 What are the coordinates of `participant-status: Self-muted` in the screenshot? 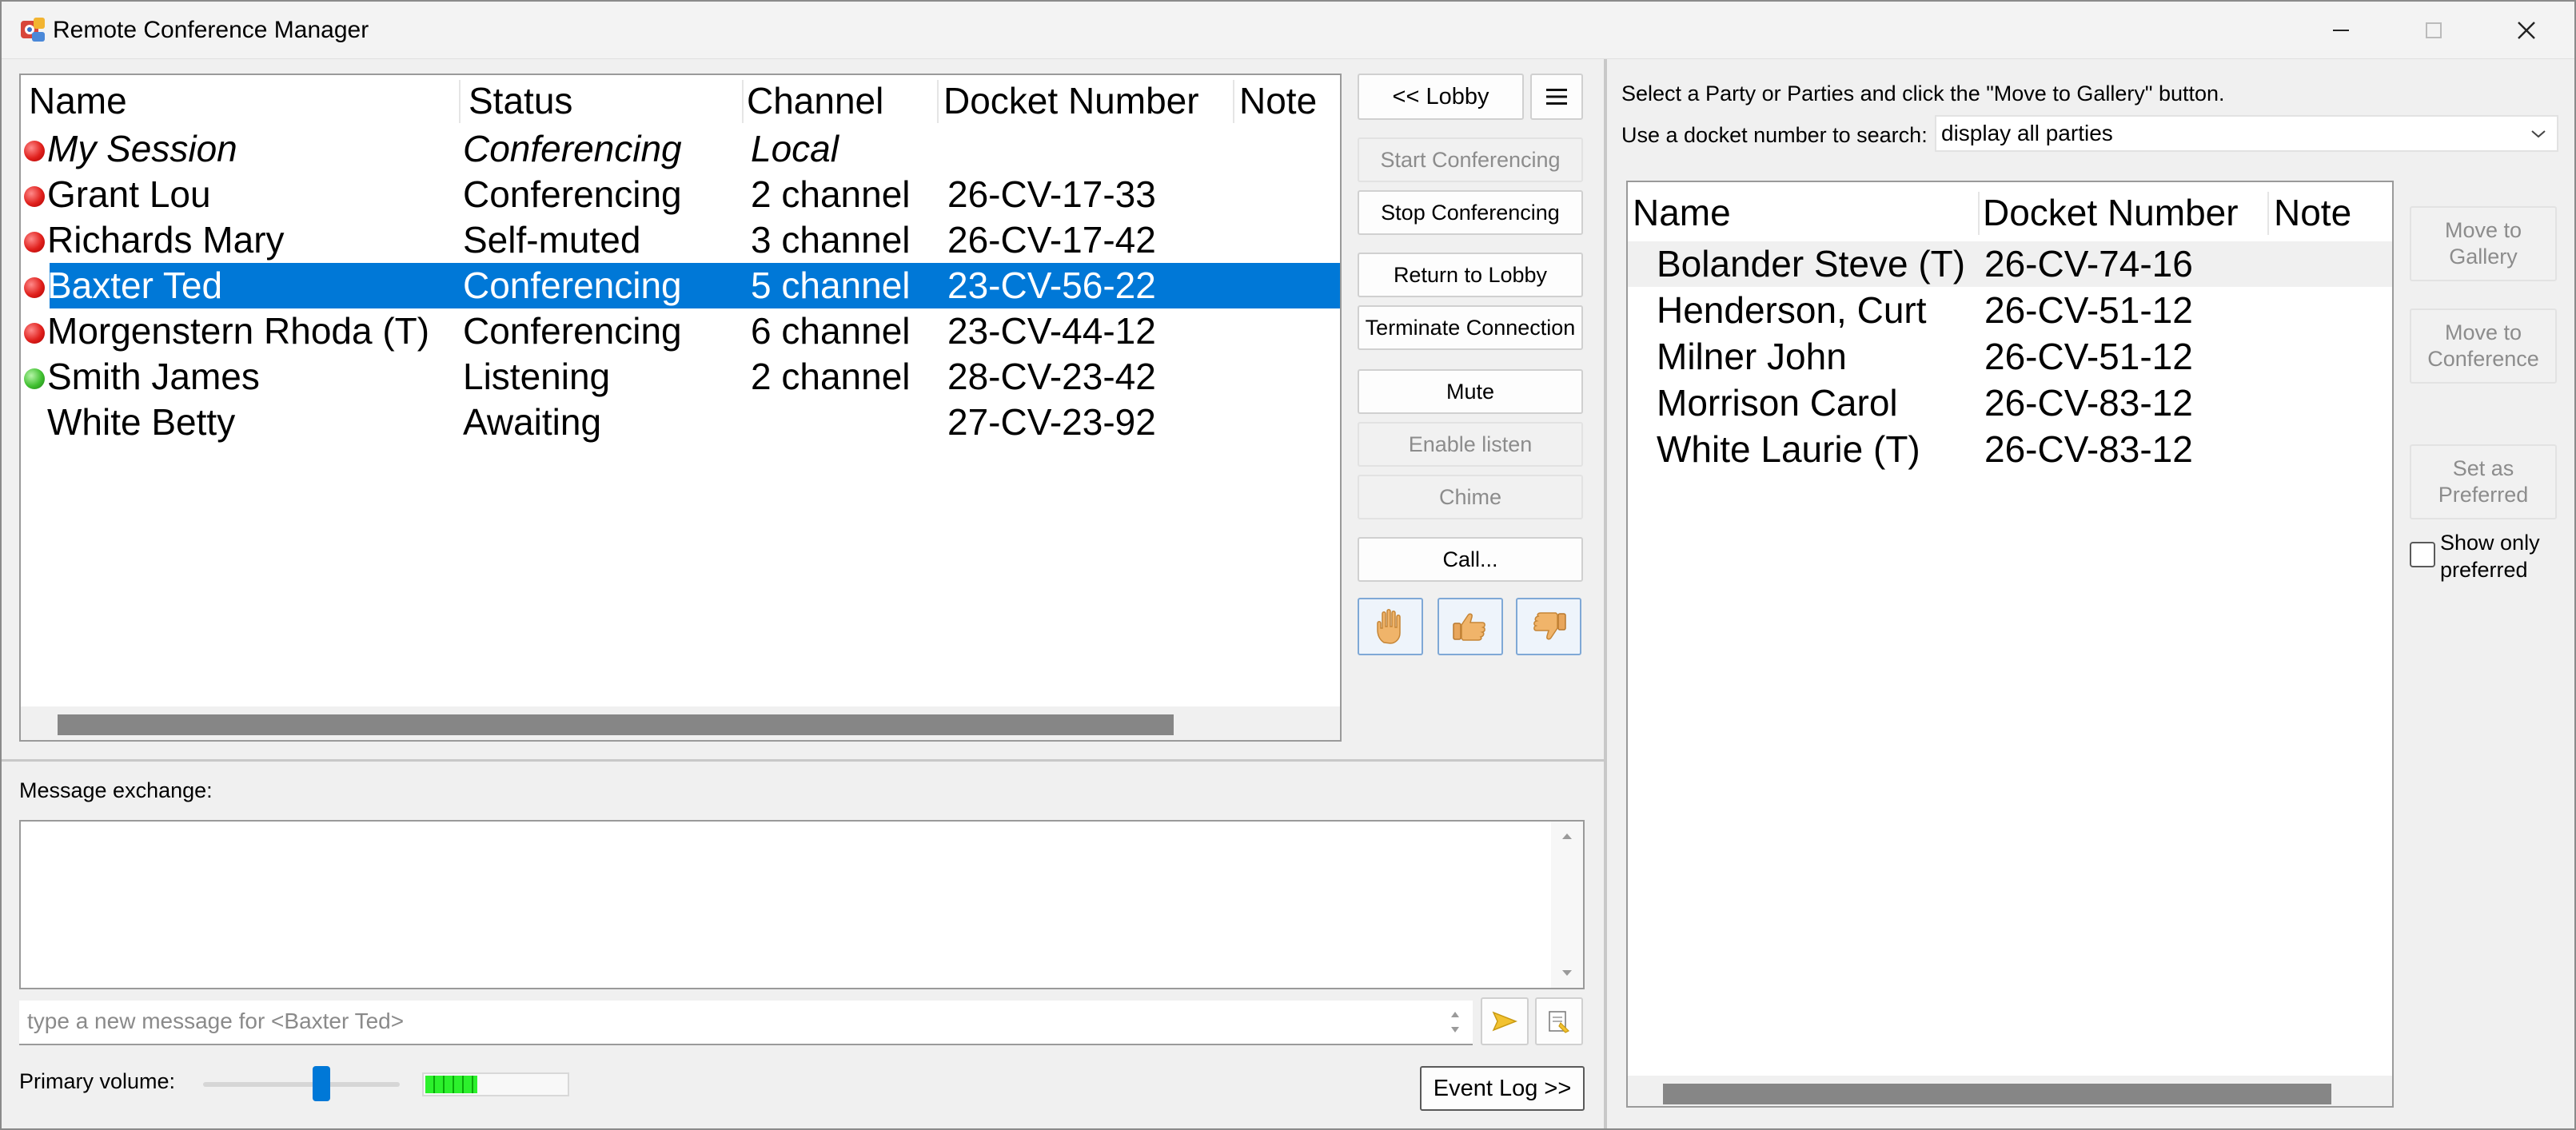 It's located at (552, 240).